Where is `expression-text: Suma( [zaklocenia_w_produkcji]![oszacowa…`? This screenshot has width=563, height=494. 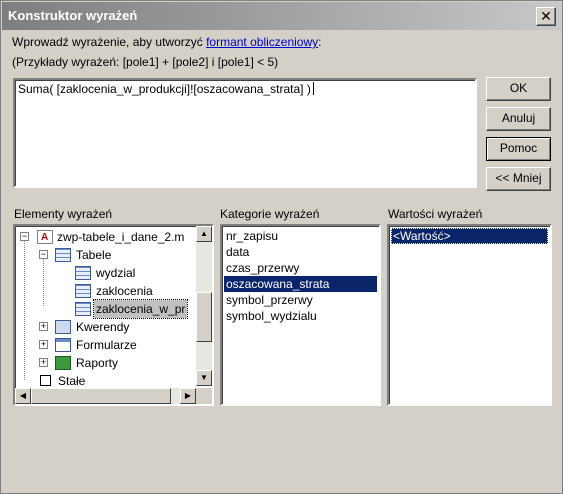 expression-text: Suma( [zaklocenia_w_produkcji]![oszacowa… is located at coordinates (164, 89).